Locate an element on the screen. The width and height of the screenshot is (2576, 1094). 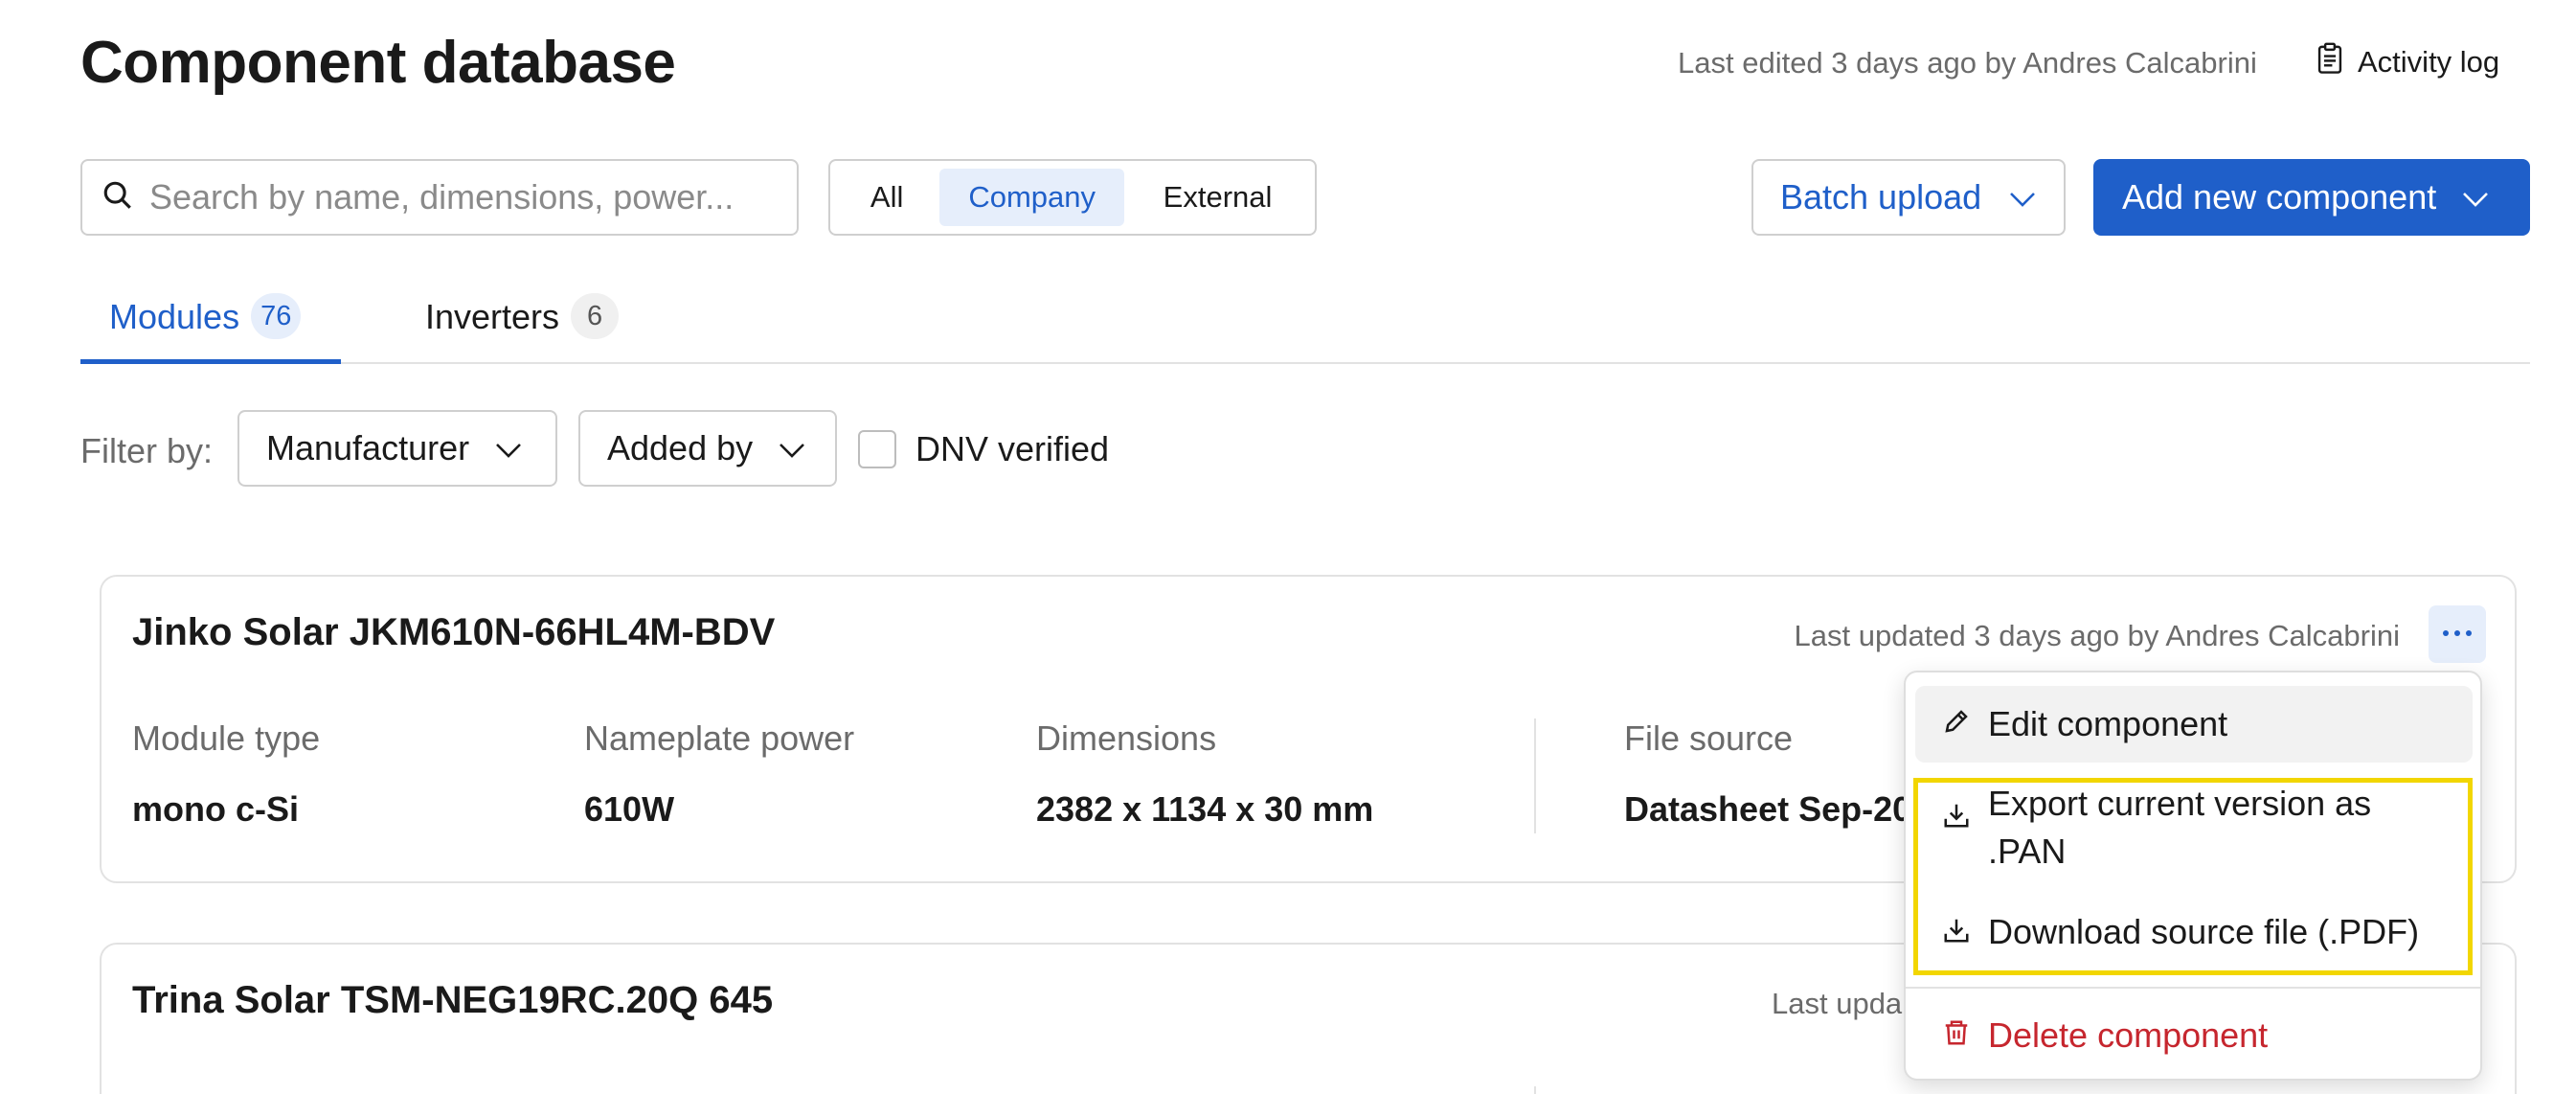
pencil-icon is located at coordinates (1956, 724).